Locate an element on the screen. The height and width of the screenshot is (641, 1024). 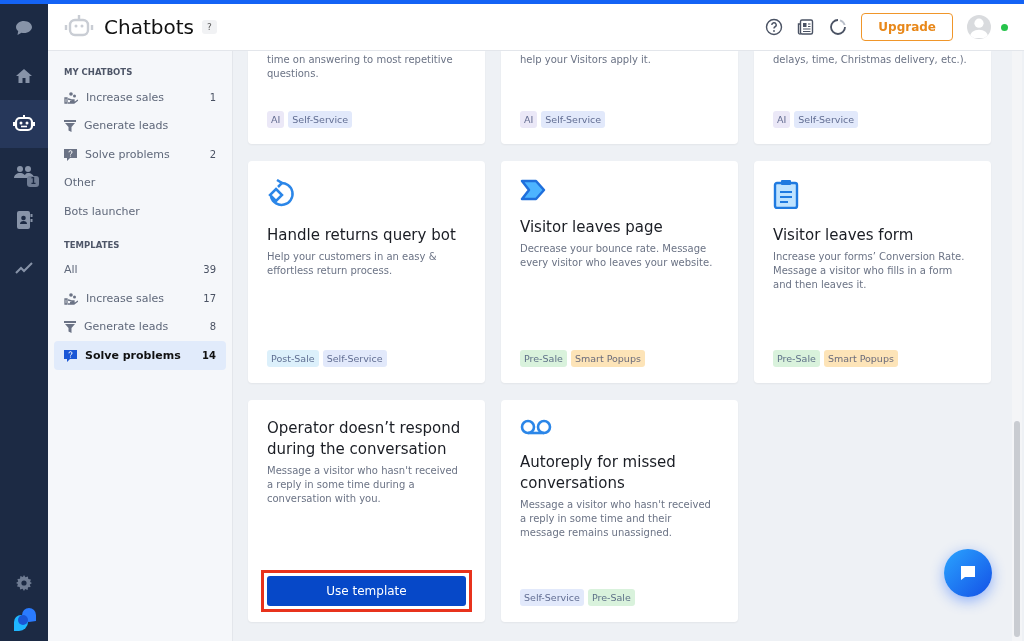
section-heading: TEMPLATES is located at coordinates (92, 245).